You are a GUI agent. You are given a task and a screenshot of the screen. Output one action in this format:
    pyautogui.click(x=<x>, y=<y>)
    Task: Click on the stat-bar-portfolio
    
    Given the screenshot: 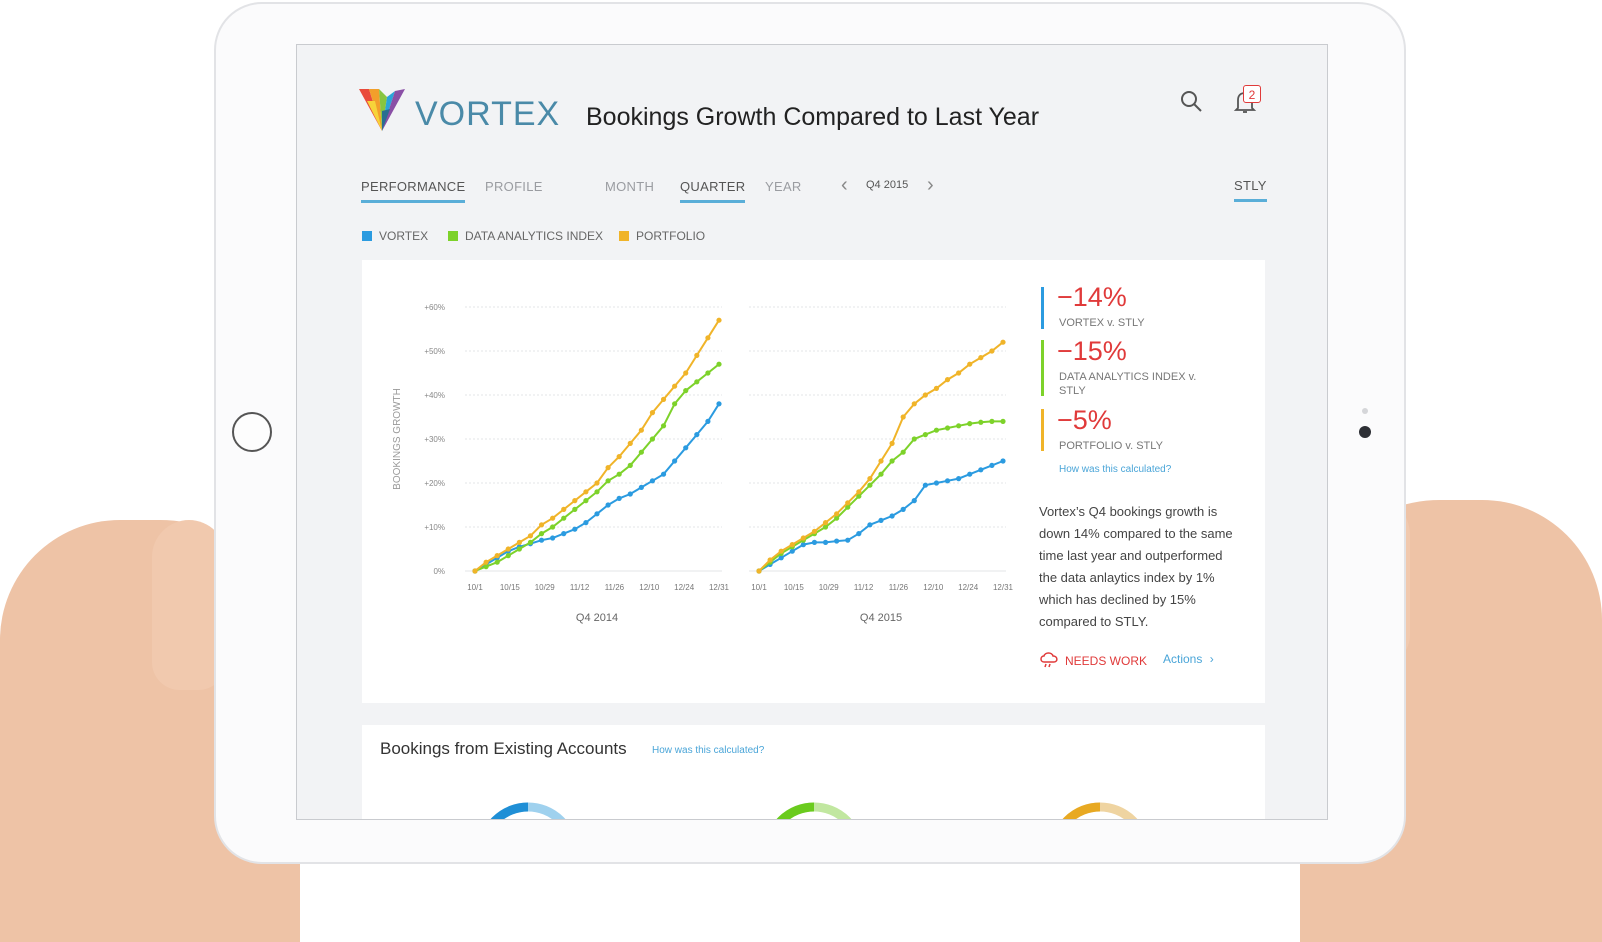 What is the action you would take?
    pyautogui.click(x=1042, y=430)
    